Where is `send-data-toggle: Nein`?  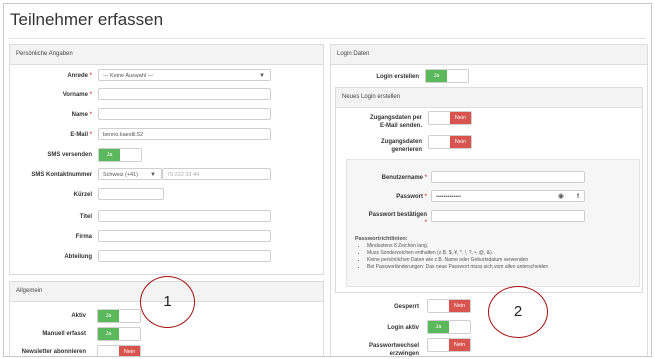
send-data-toggle: Nein is located at coordinates (450, 118).